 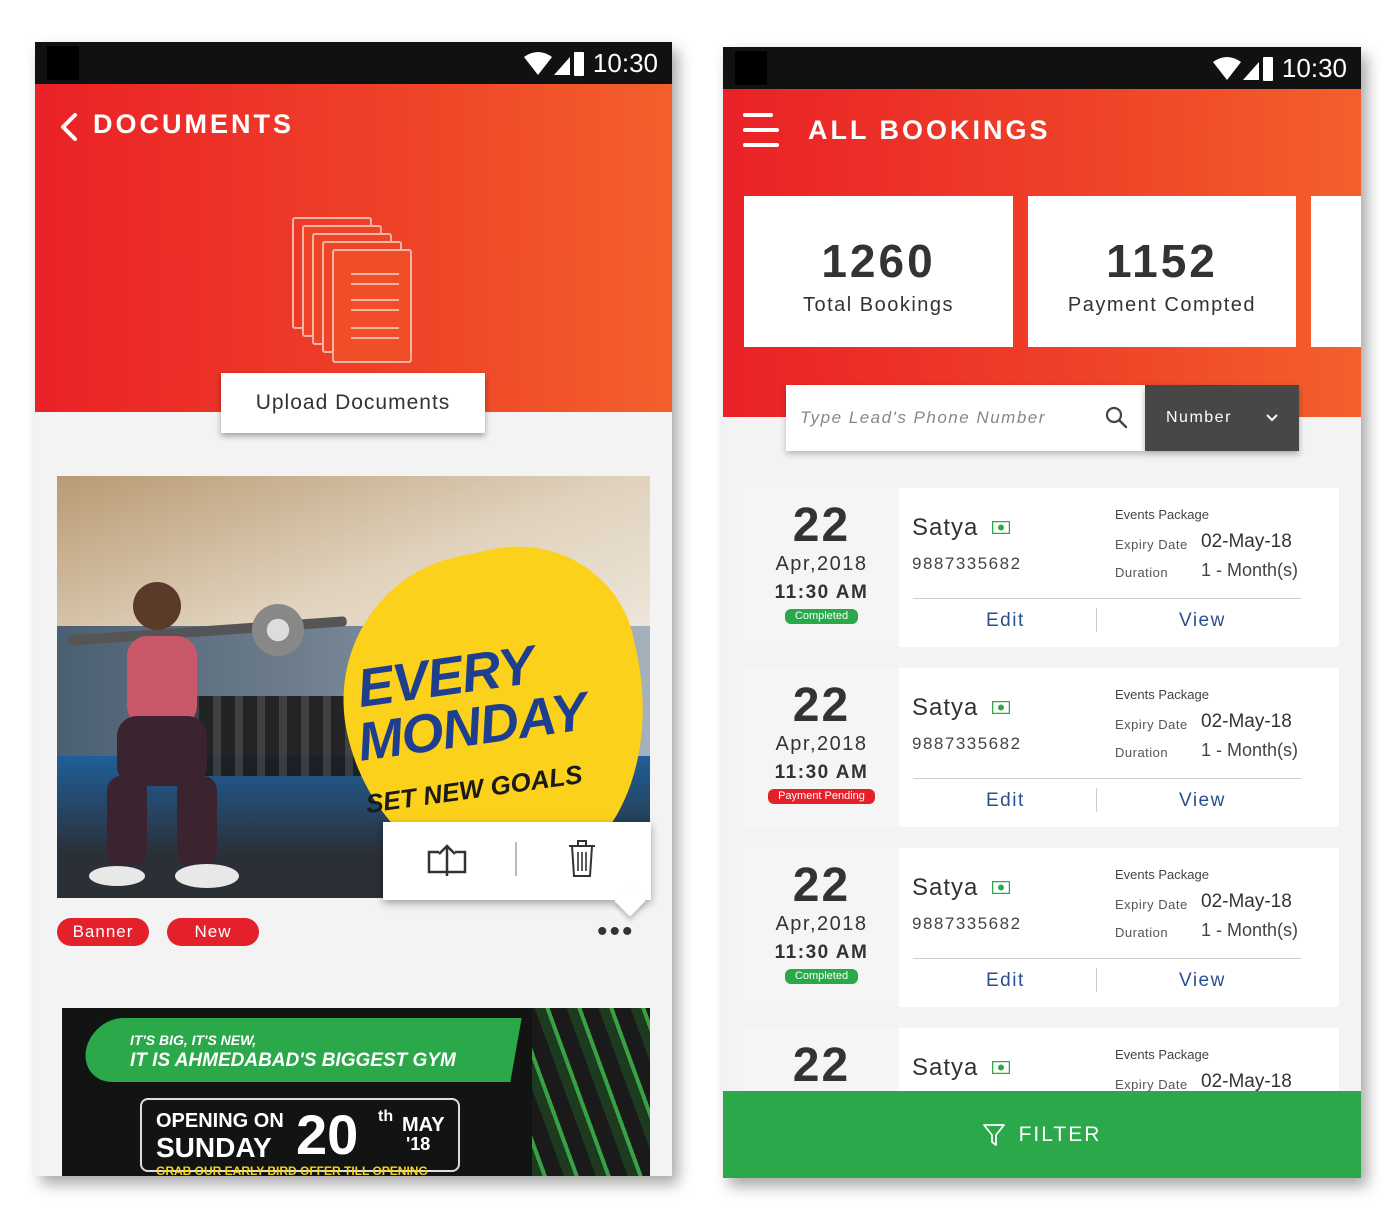 I want to click on search-type-dropdown: Number, so click(x=1222, y=418).